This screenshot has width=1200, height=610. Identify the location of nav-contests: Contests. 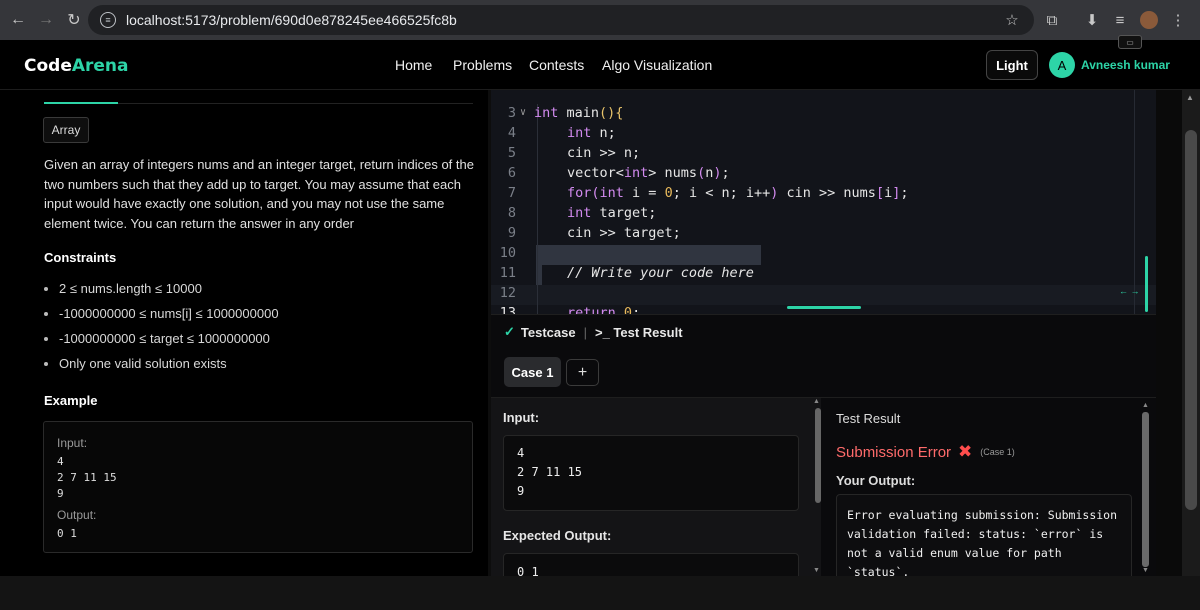
(556, 65).